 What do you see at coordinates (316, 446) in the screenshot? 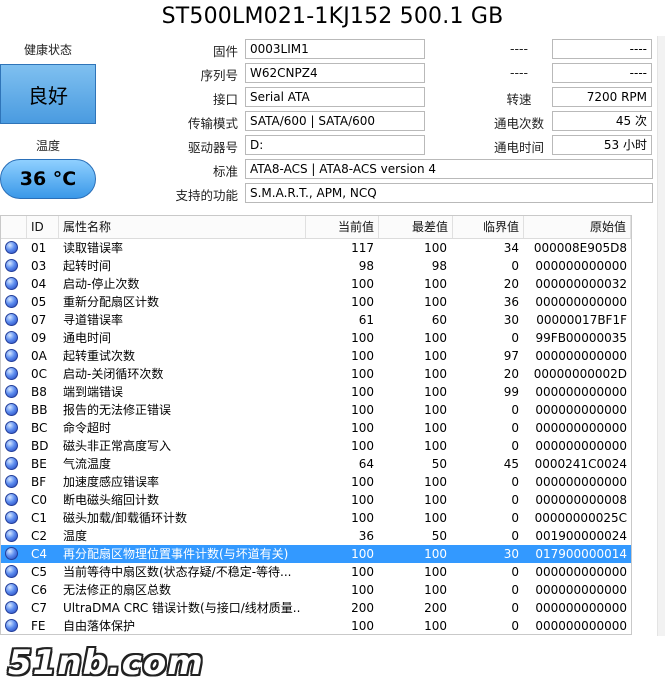
I see `table-row: BD 磁头非正常高度写入 100 100 0 000000000000` at bounding box center [316, 446].